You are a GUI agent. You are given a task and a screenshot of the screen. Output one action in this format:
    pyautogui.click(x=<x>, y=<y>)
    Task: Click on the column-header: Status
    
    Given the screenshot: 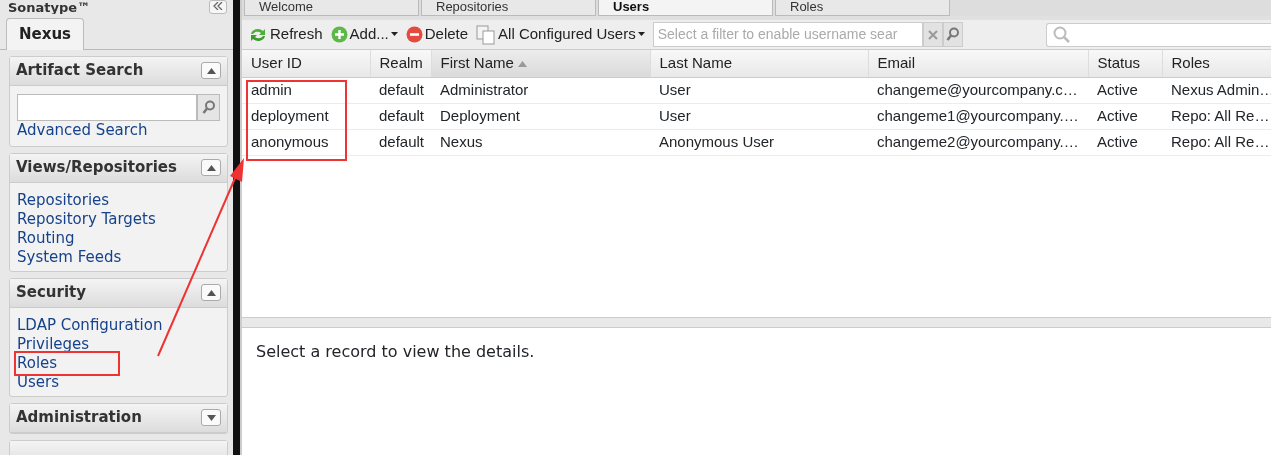 What is the action you would take?
    pyautogui.click(x=1125, y=63)
    